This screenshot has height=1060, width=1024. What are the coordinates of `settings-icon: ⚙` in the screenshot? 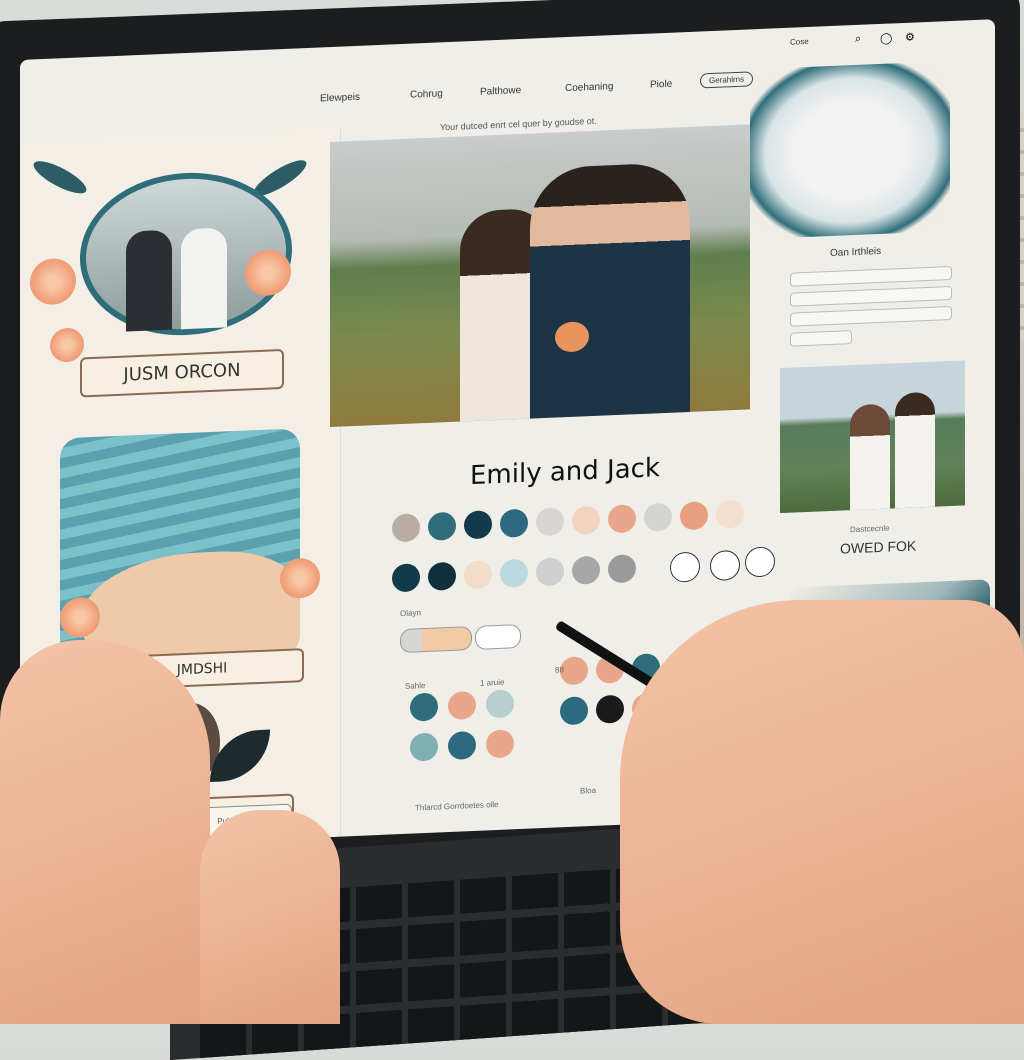 It's located at (910, 36).